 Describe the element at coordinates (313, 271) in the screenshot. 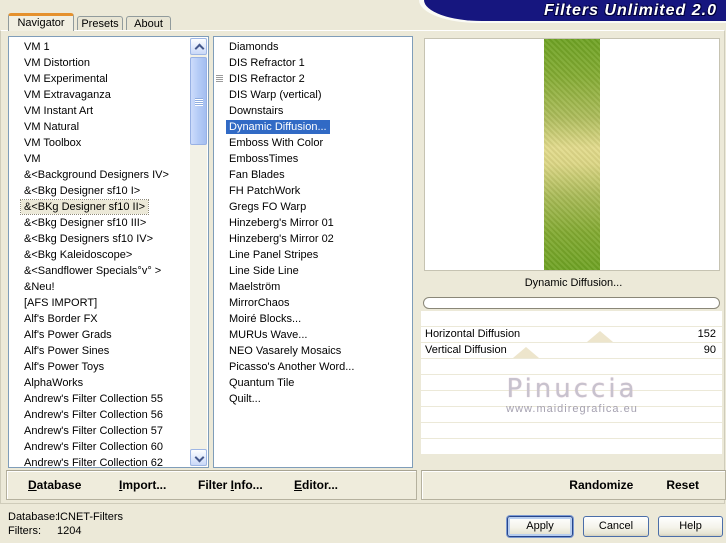

I see `list-item: Line Side Line` at that location.